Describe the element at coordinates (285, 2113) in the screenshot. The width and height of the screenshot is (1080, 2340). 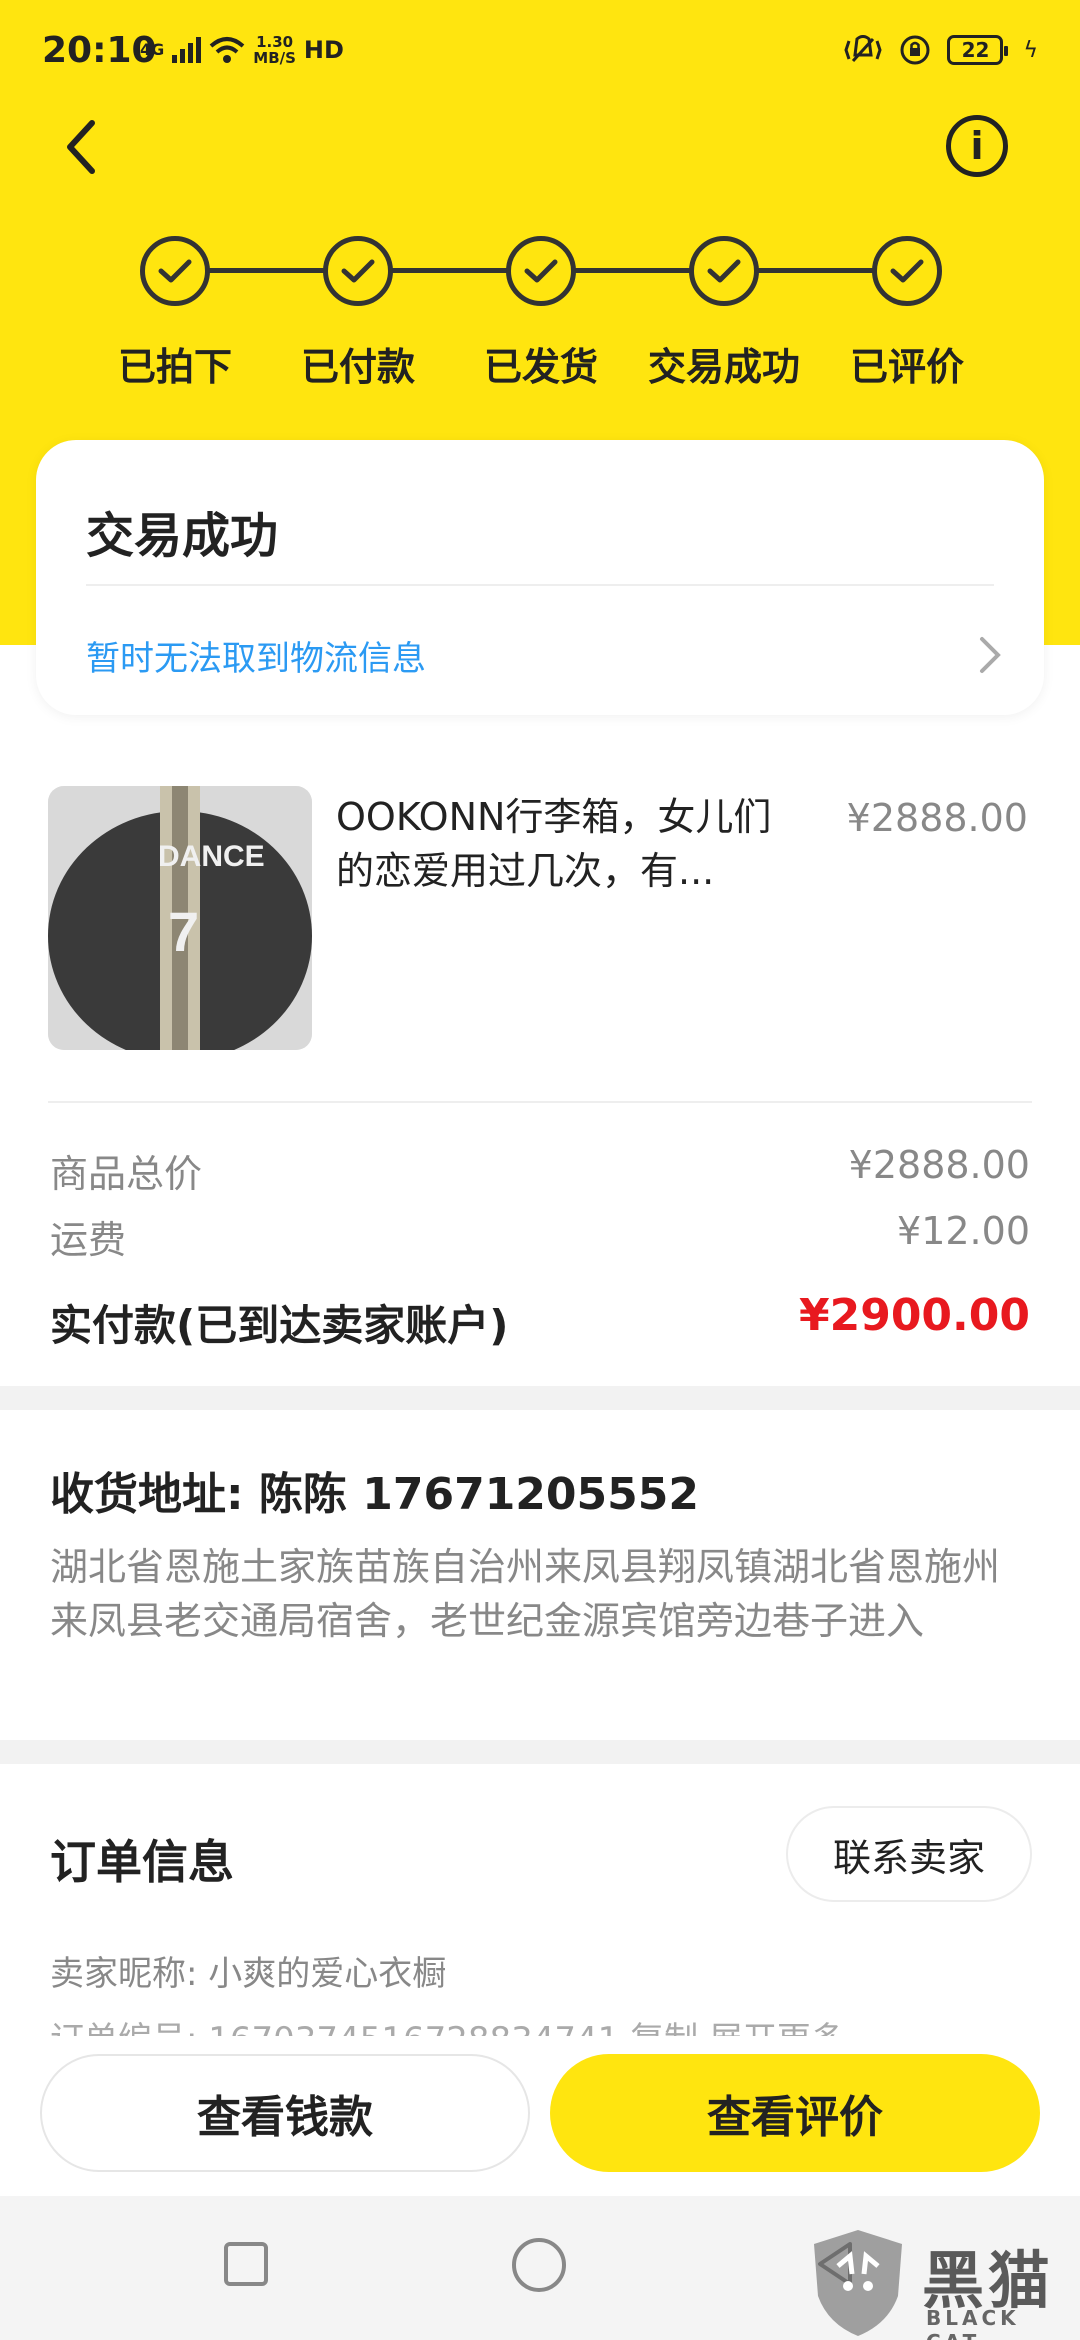
I see `view-money-button: 查看钱款` at that location.